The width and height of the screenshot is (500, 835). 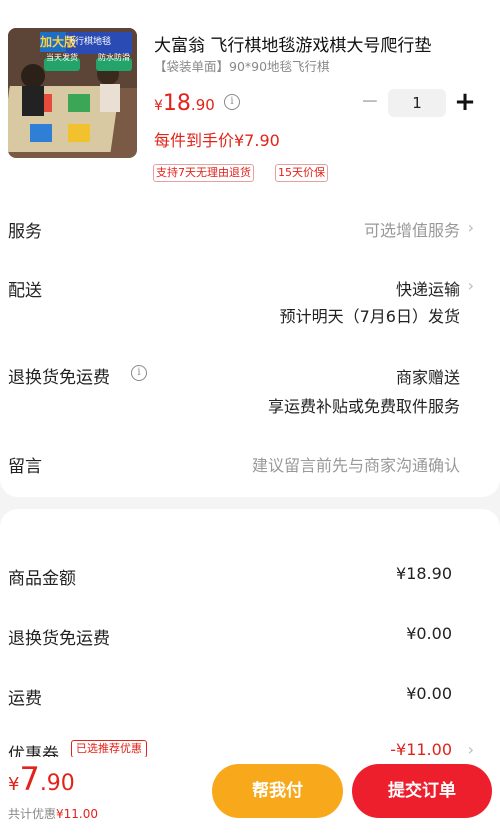 What do you see at coordinates (53, 814) in the screenshot?
I see `total-discount: 共计优惠¥11.00` at bounding box center [53, 814].